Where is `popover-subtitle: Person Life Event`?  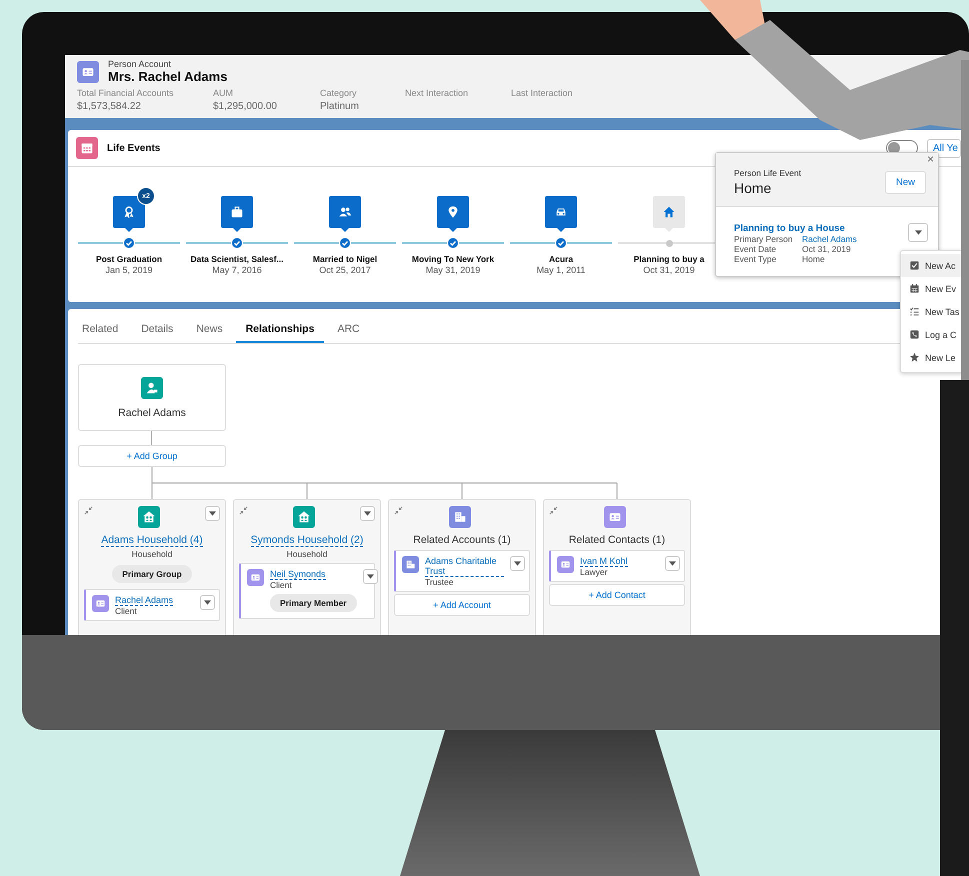 popover-subtitle: Person Life Event is located at coordinates (768, 173).